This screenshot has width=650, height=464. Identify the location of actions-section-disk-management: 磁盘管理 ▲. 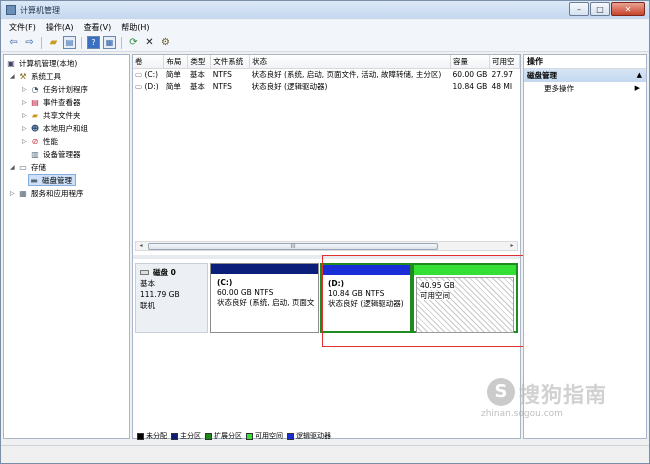
(585, 75).